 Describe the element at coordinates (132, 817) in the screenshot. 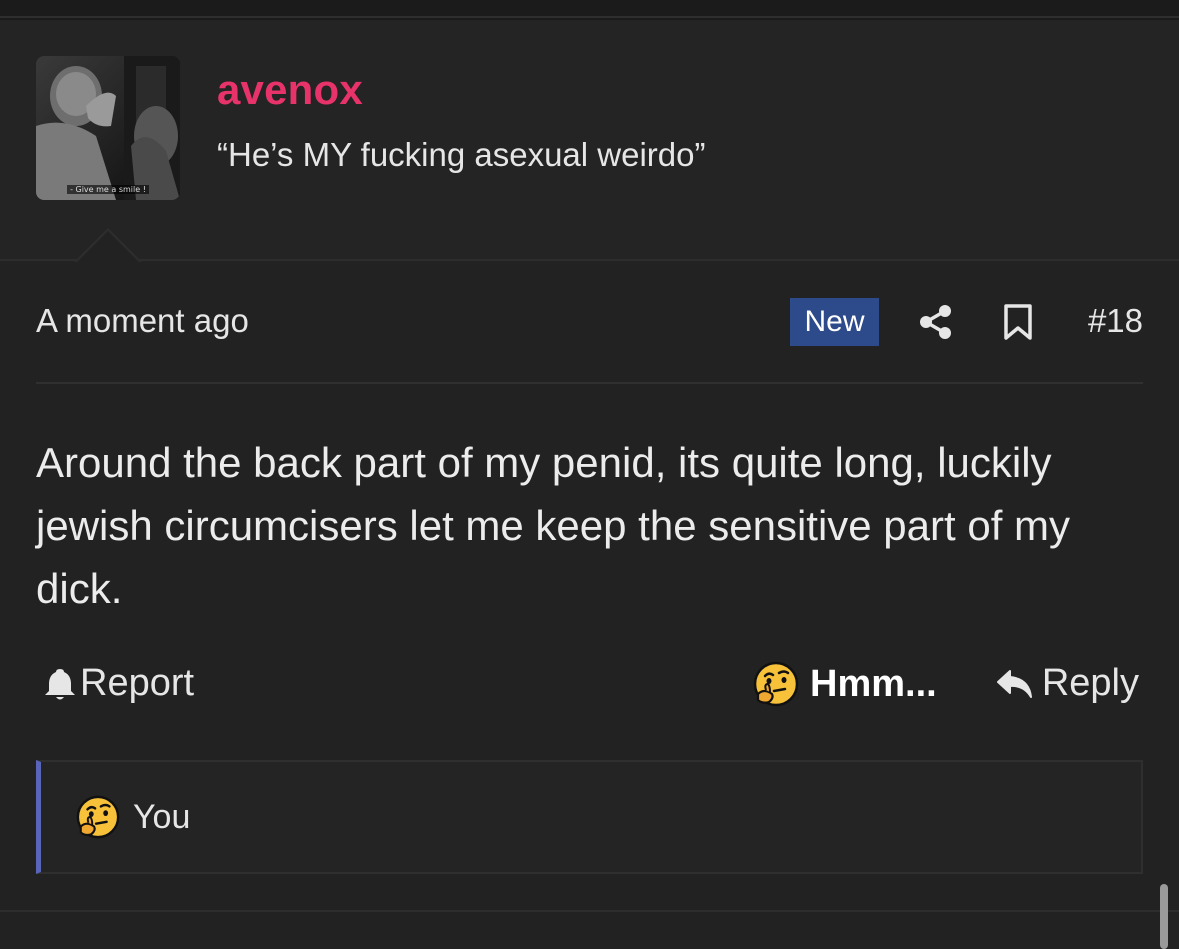

I see `reaction-user-list: You` at that location.